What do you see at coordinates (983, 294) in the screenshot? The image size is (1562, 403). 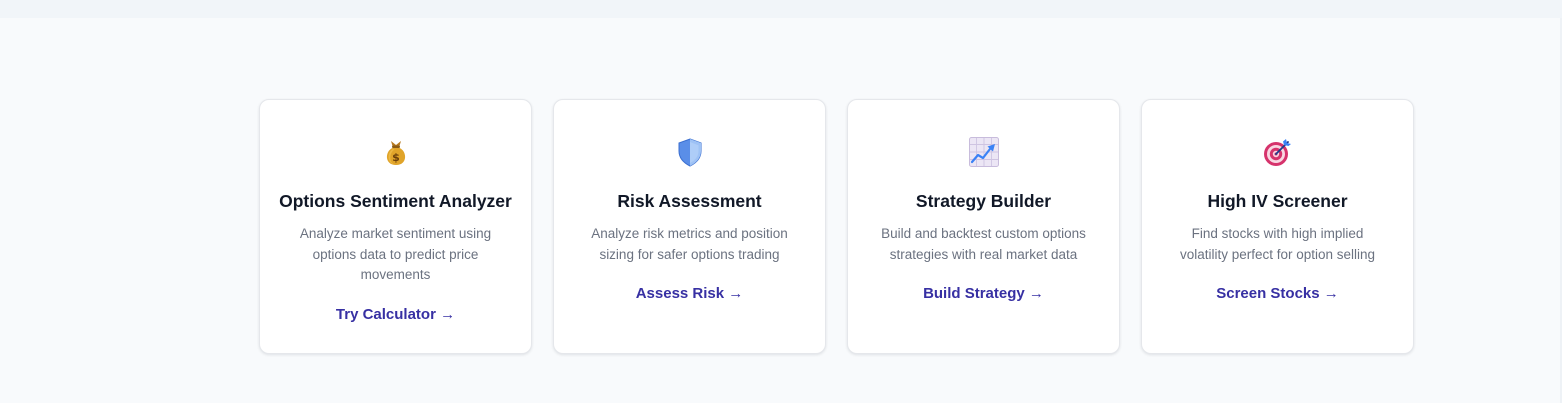 I see `build-strategy-link: Build Strategy →` at bounding box center [983, 294].